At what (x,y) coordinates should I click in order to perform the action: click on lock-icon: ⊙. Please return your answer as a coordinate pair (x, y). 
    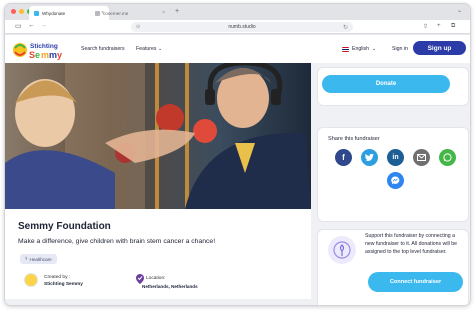
    Looking at the image, I should click on (138, 27).